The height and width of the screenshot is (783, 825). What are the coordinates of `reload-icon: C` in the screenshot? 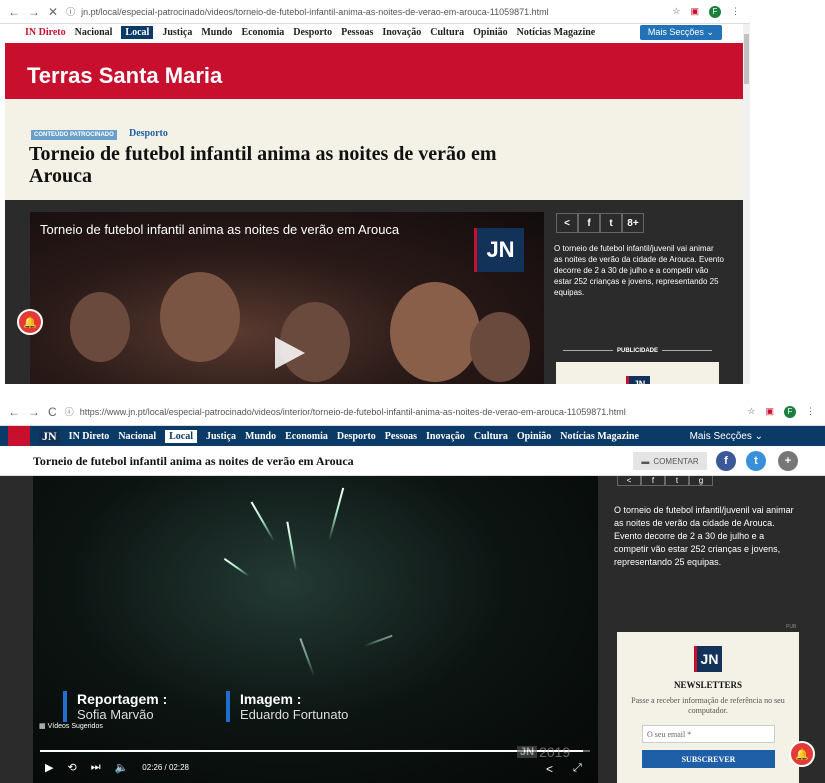 It's located at (52, 412).